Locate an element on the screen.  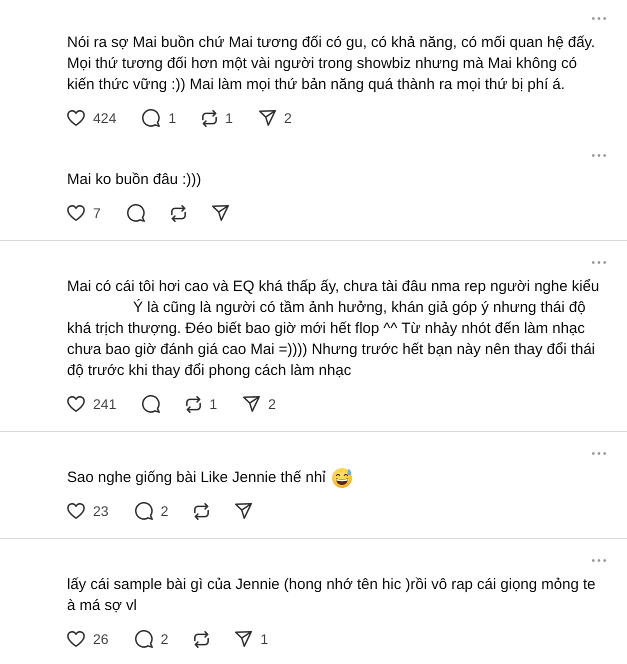
reply-button: 1 is located at coordinates (159, 118).